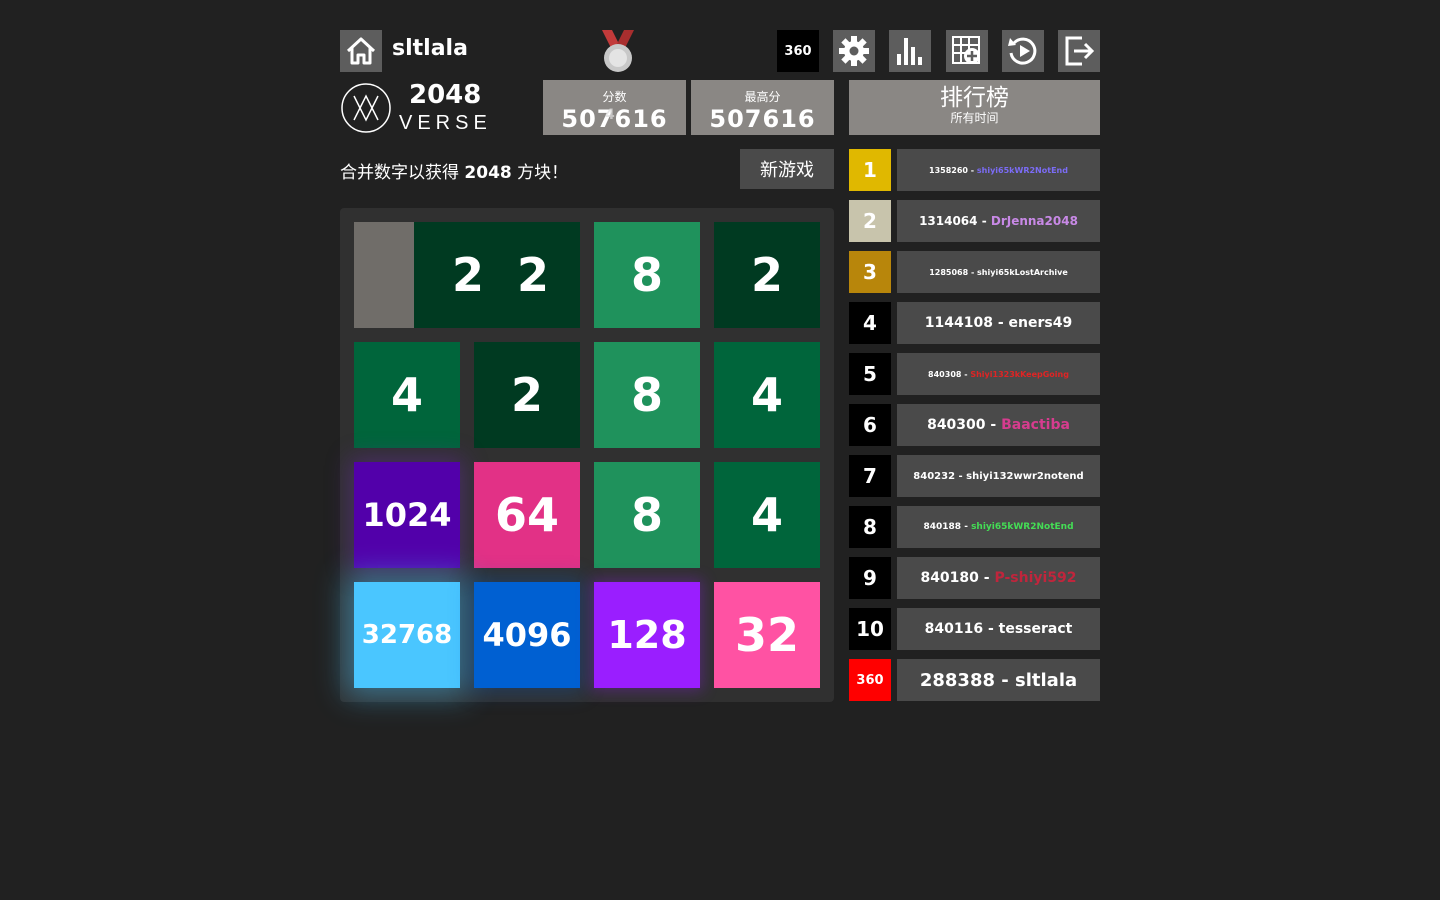 The height and width of the screenshot is (900, 1440). Describe the element at coordinates (798, 51) in the screenshot. I see `badge-360: 360` at that location.